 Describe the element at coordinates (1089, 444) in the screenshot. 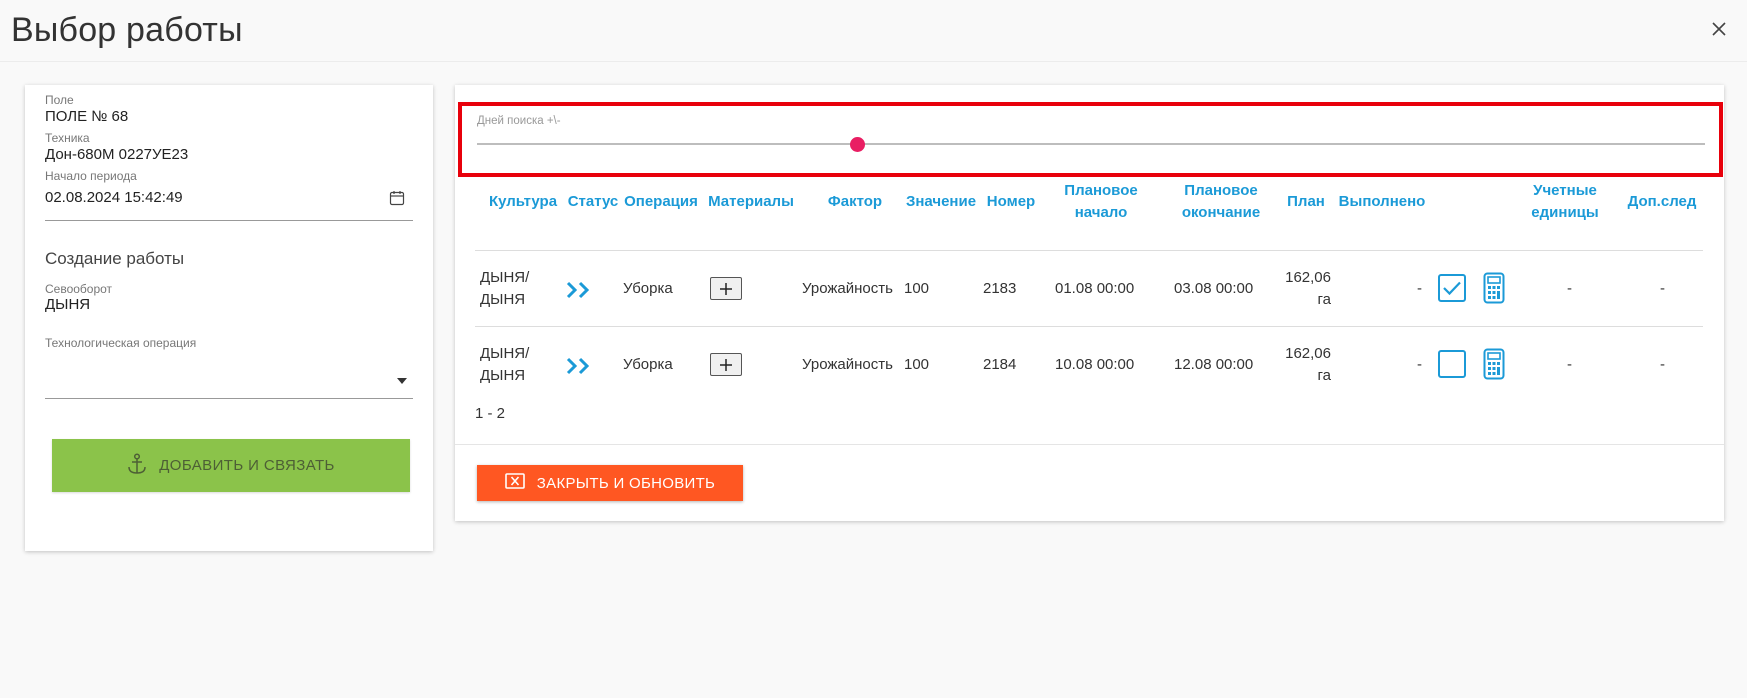

I see `footer-divider` at that location.